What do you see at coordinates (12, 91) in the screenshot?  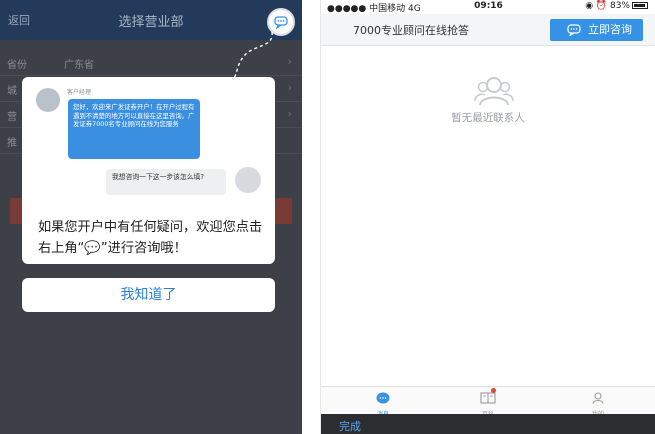 I see `row-label: 城` at bounding box center [12, 91].